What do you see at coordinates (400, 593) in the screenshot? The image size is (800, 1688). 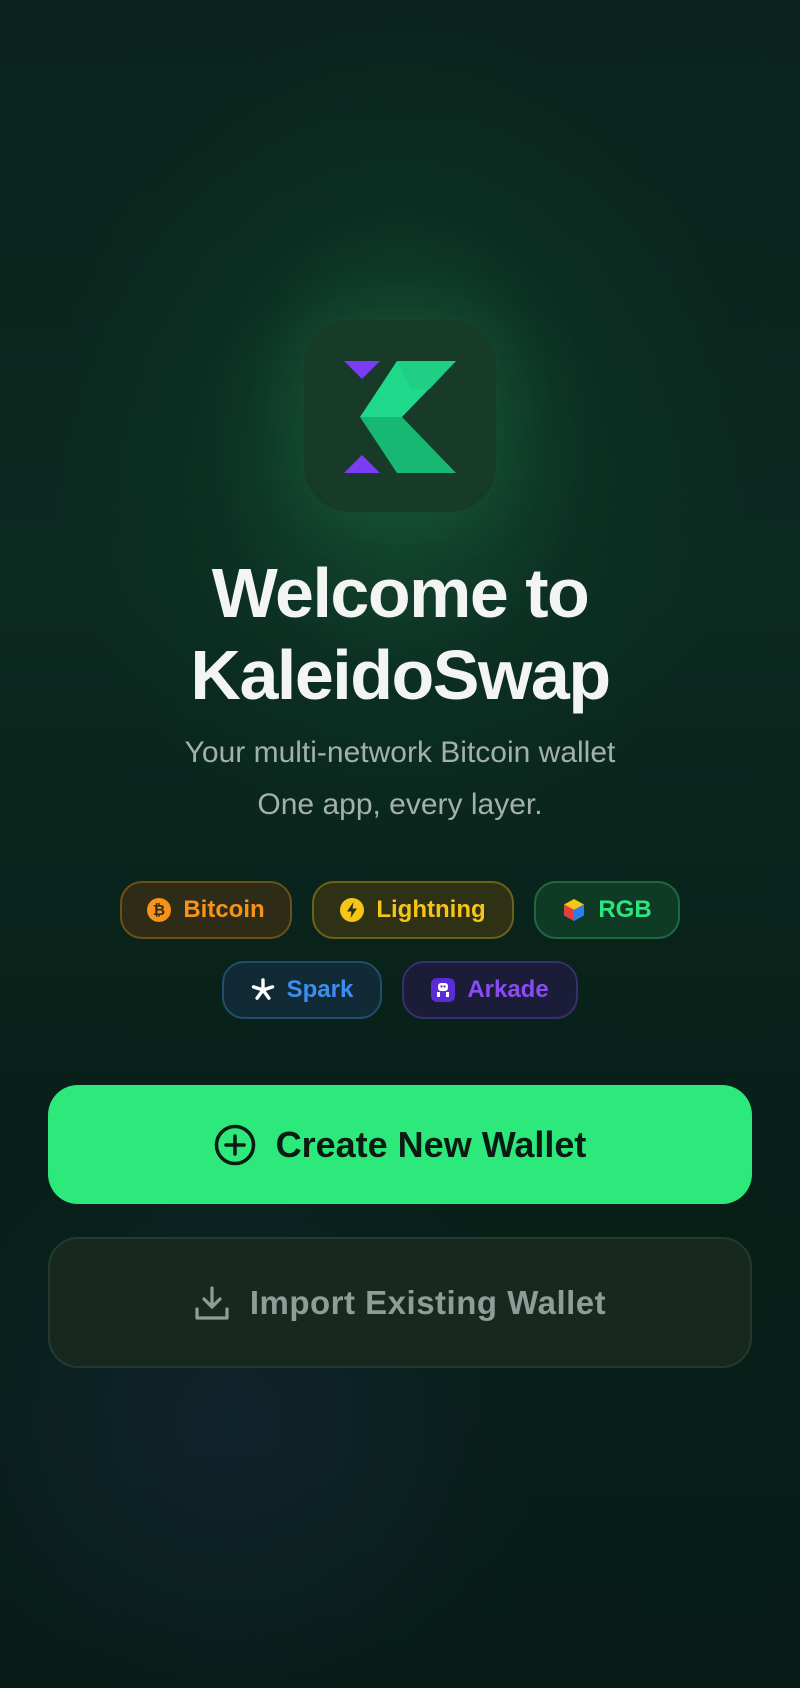 I see `title-line-1: Welcome to` at bounding box center [400, 593].